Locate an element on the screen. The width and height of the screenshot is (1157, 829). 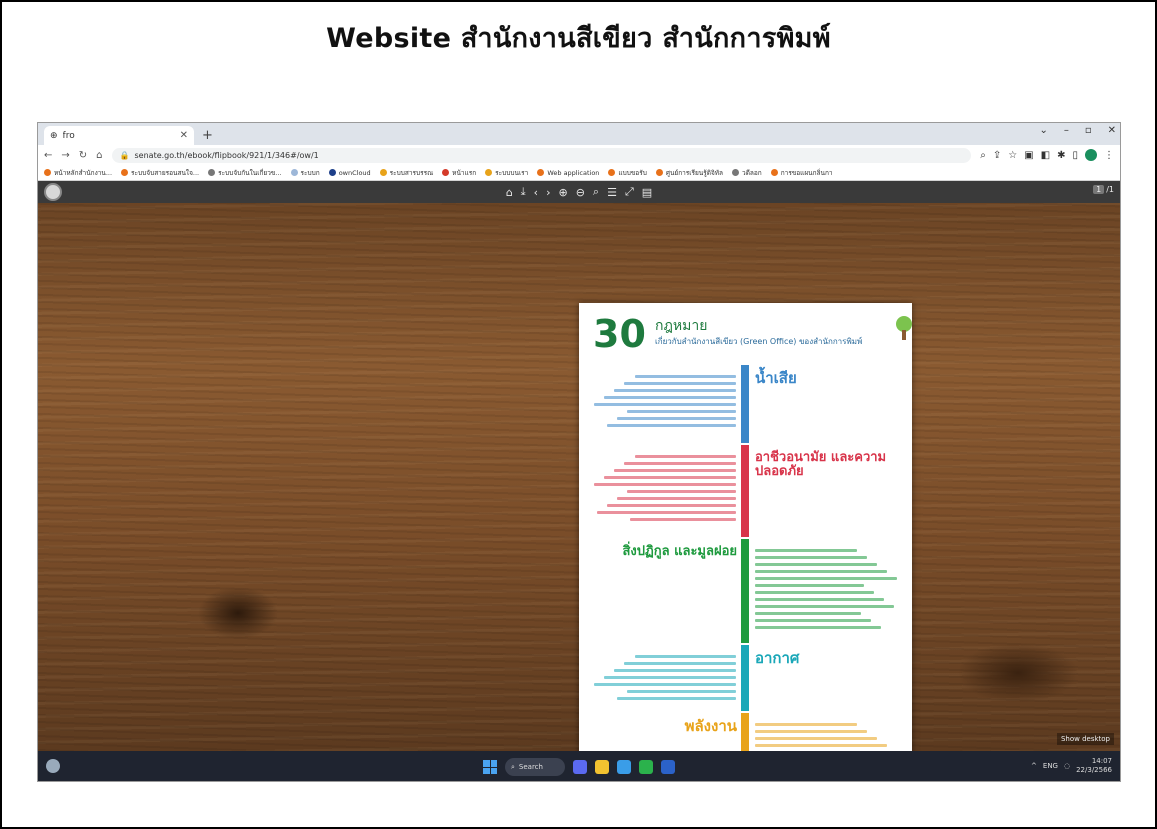
fullscreen-icon: ⤢ is located at coordinates (629, 192).